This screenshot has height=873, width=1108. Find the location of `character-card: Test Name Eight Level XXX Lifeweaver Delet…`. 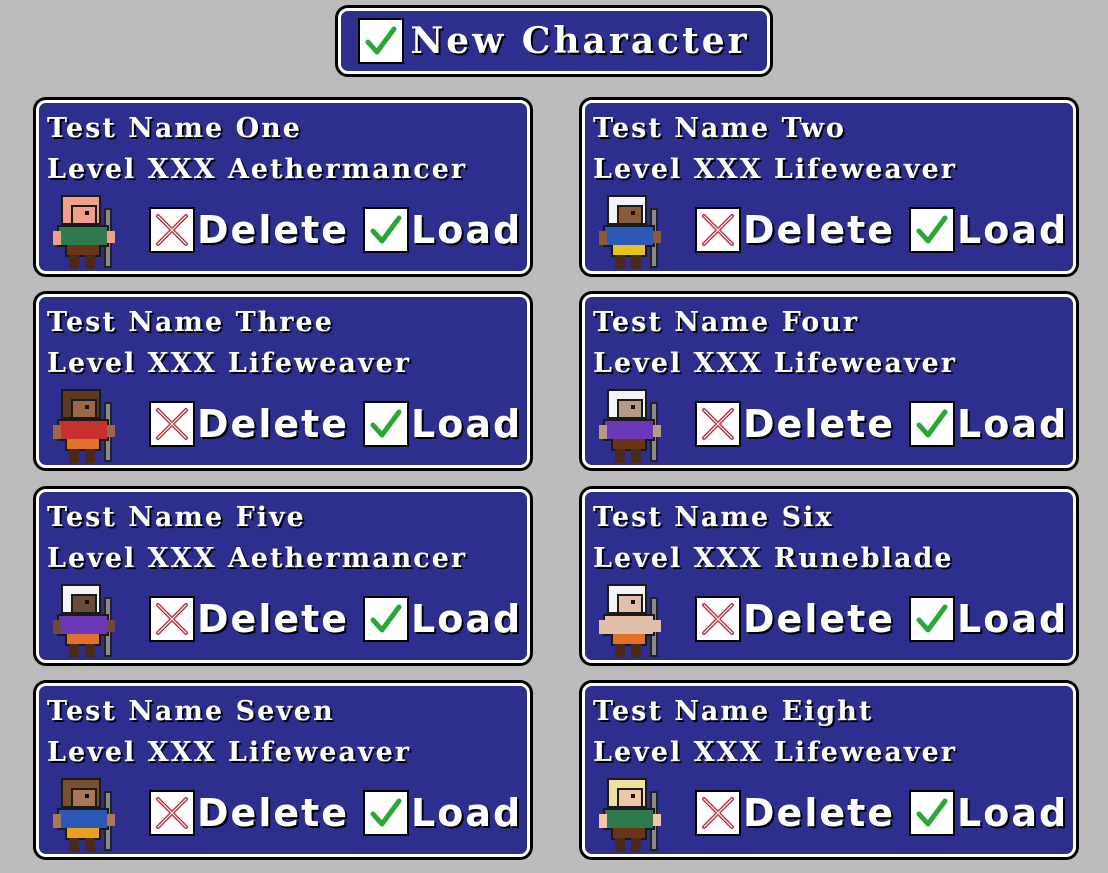

character-card: Test Name Eight Level XXX Lifeweaver Delet… is located at coordinates (829, 770).